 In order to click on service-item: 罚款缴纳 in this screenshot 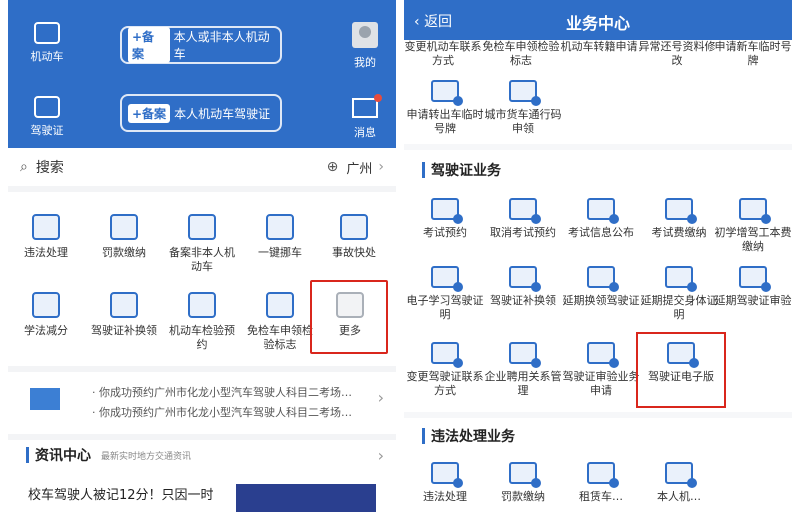, I will do `click(523, 483)`.